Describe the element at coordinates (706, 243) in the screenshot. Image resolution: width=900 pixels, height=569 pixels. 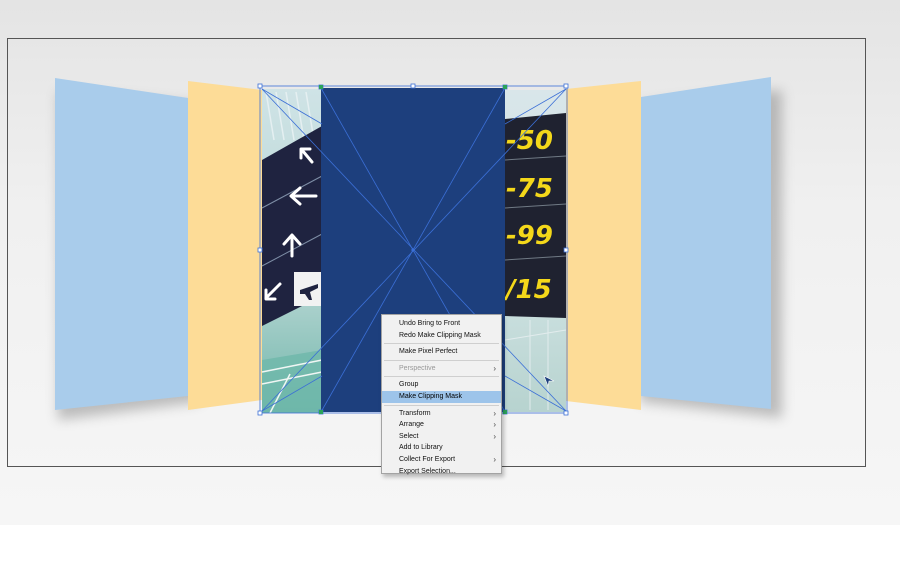
I see `right-blue-panel` at that location.